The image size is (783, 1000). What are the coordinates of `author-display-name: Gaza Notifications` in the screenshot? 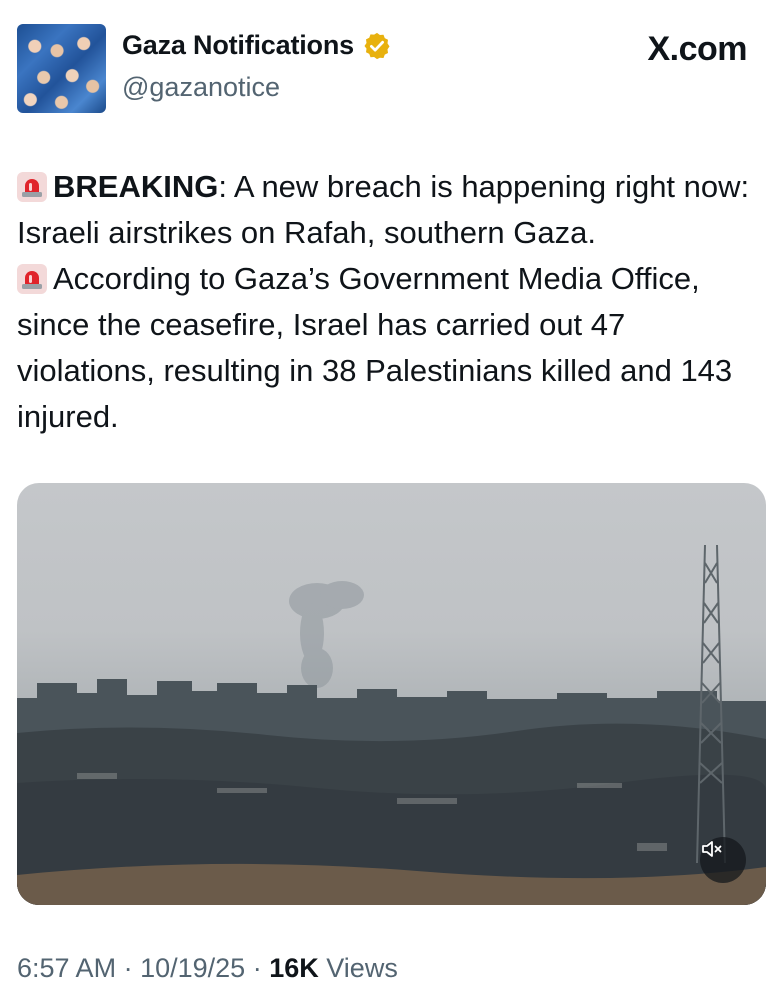 It's located at (238, 45).